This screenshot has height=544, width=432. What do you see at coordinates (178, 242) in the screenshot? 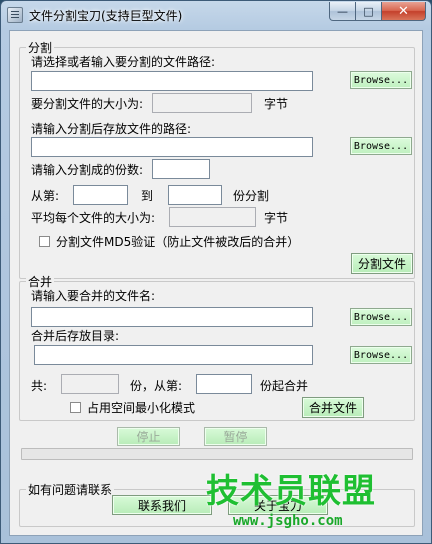
I see `md5-label: 分割文件MD5验证（防止文件被改后的合并）` at bounding box center [178, 242].